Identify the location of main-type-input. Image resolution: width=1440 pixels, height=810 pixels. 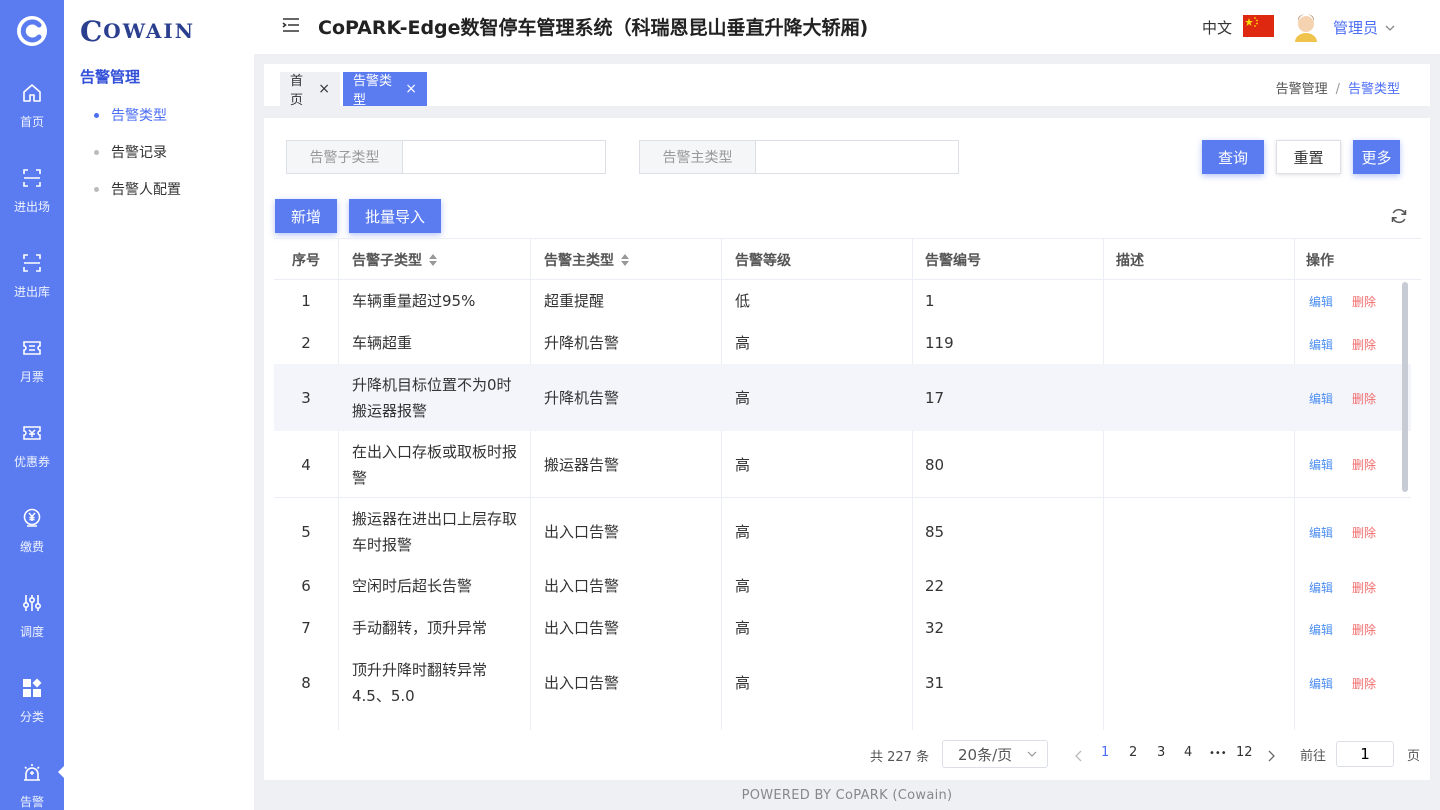
(857, 157).